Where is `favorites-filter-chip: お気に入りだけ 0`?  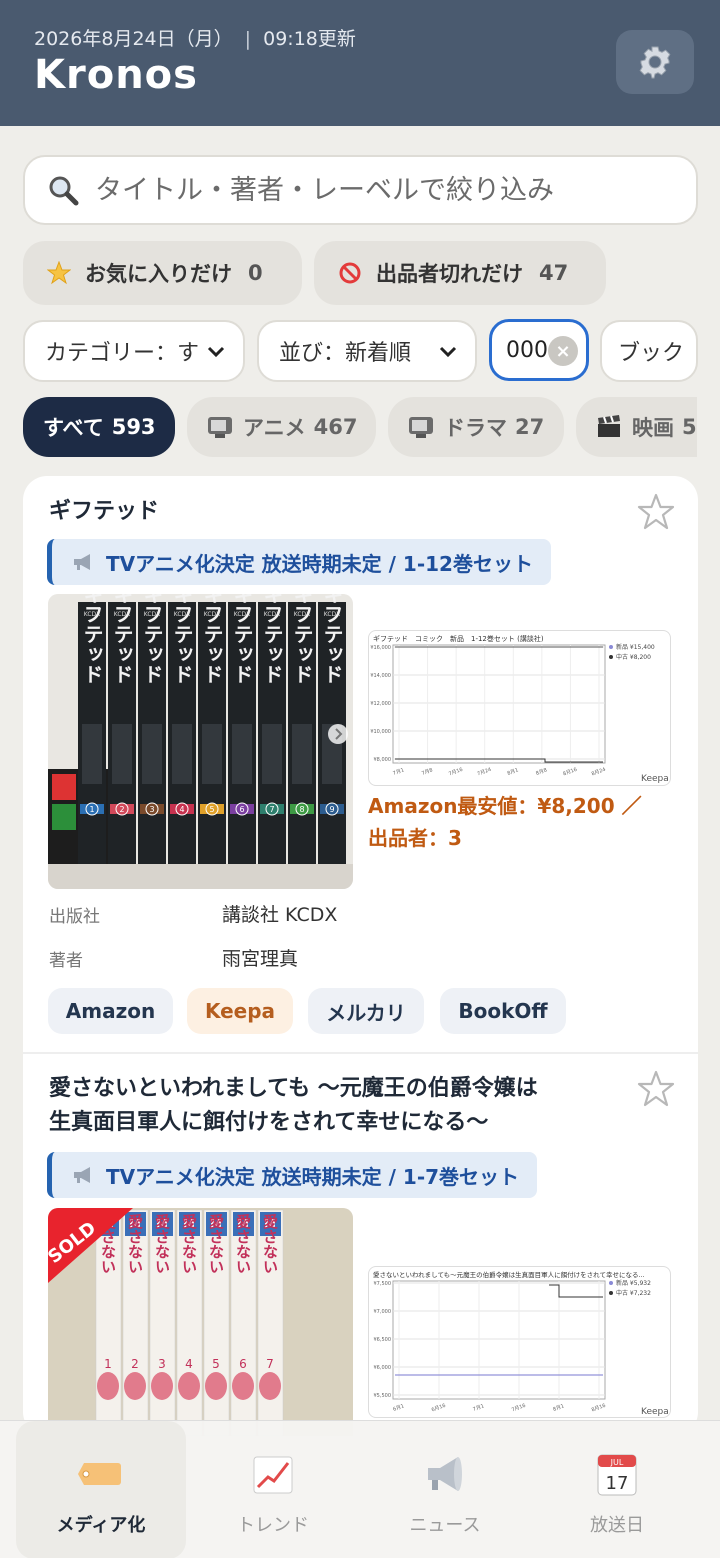
favorites-filter-chip: お気に入りだけ 0 is located at coordinates (162, 273).